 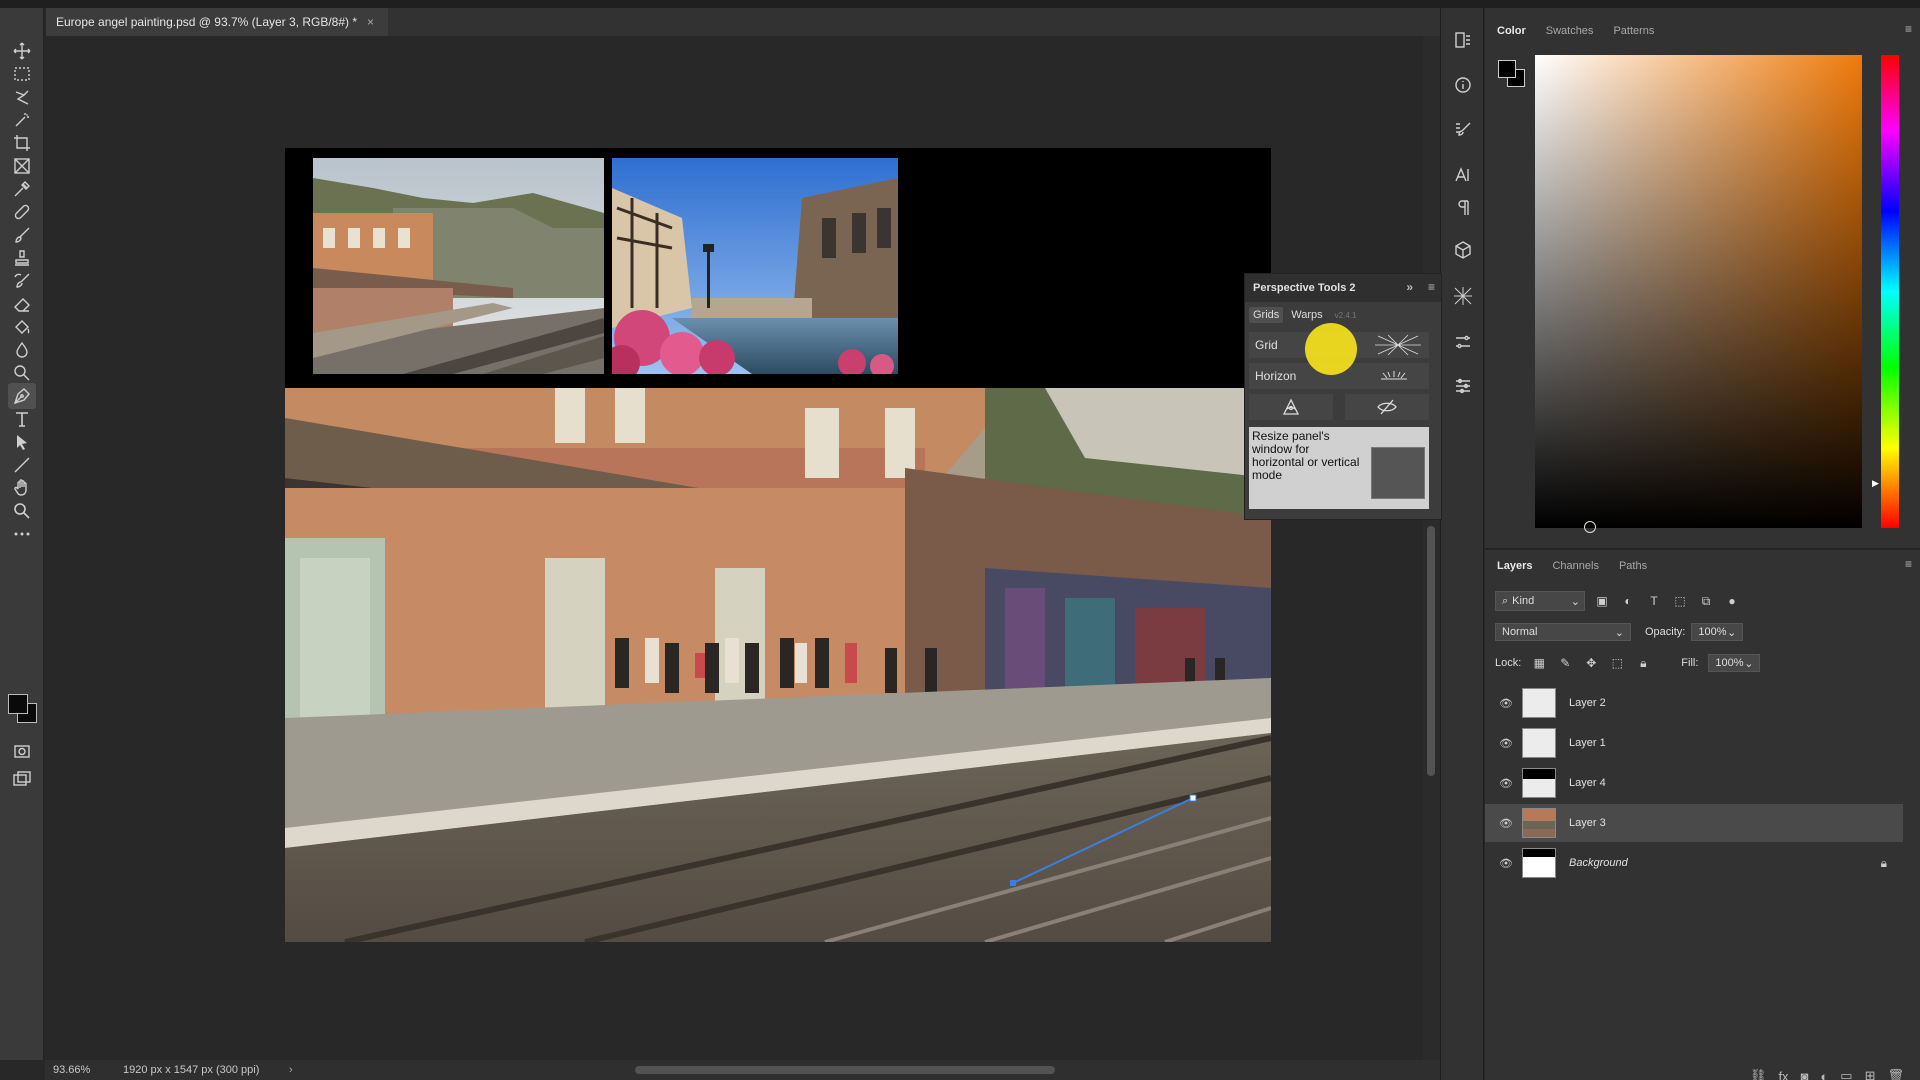 I want to click on screen-mode-icon, so click(x=22, y=779).